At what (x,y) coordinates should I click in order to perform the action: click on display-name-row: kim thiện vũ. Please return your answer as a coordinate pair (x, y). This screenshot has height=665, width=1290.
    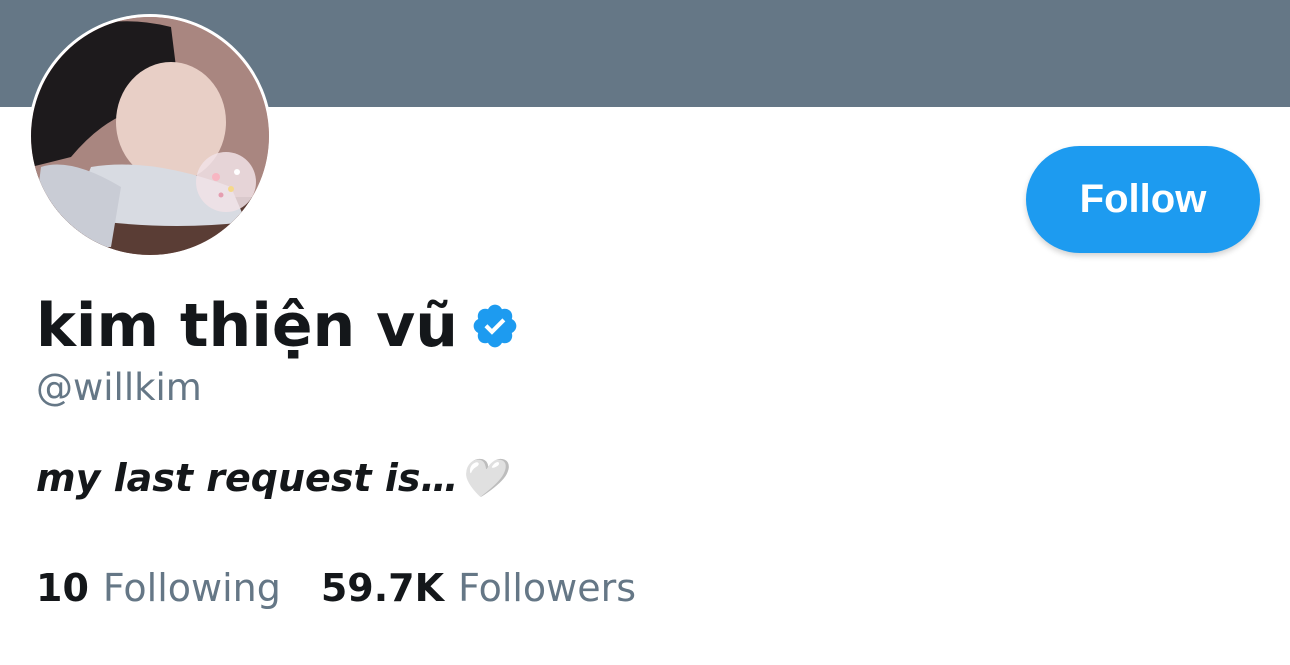
    Looking at the image, I should click on (278, 326).